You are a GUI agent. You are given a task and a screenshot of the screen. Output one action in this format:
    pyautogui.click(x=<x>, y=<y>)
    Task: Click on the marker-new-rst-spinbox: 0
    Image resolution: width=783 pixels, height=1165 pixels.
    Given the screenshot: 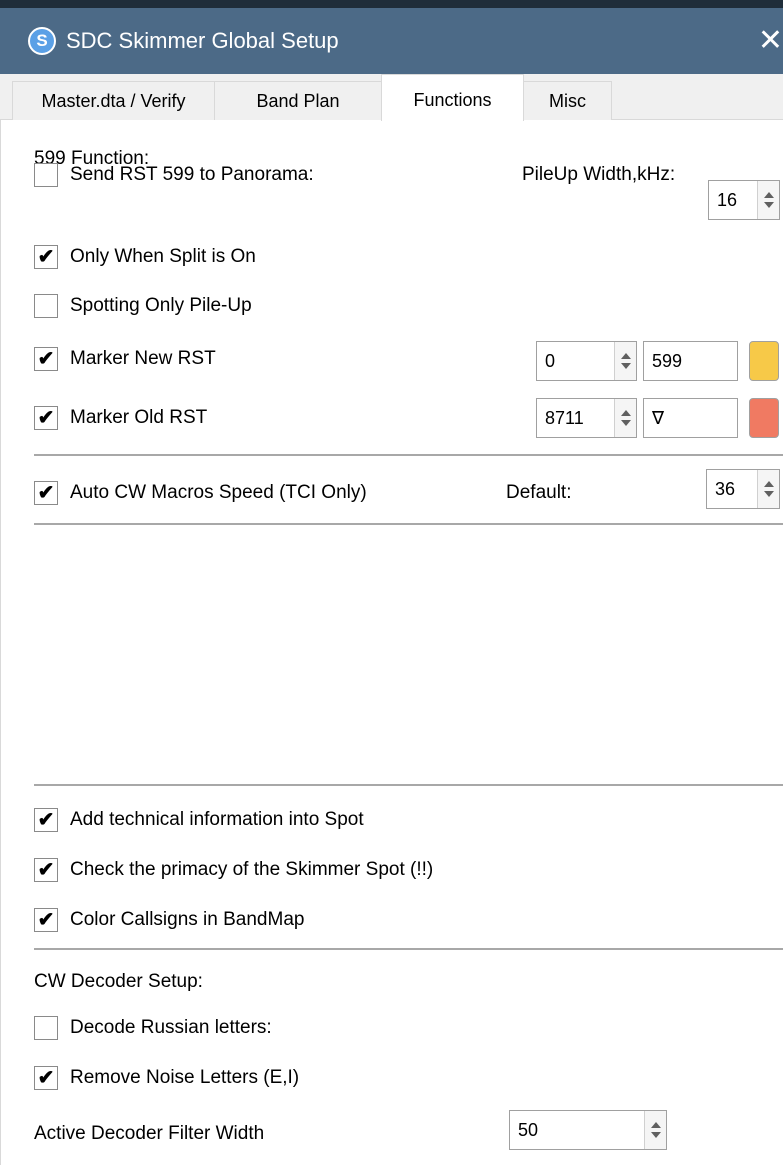 What is the action you would take?
    pyautogui.click(x=586, y=361)
    